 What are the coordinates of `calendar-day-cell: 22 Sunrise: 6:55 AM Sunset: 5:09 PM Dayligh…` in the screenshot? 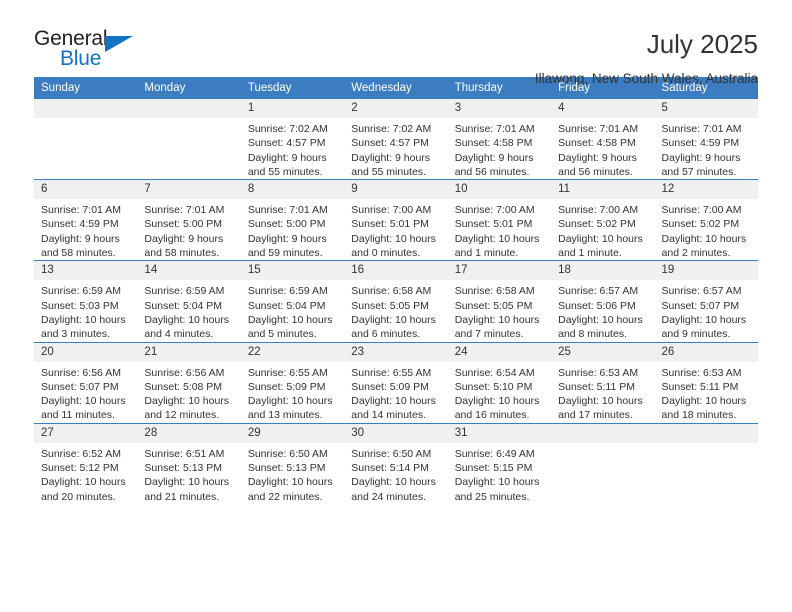 It's located at (292, 382).